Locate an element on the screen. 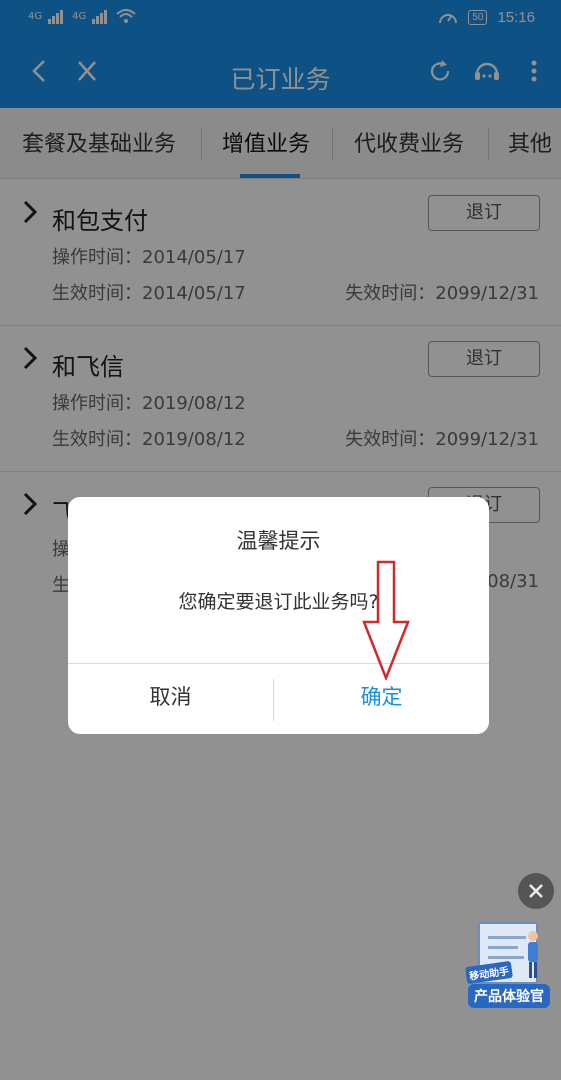  red-down-arrow-icon is located at coordinates (386, 620).